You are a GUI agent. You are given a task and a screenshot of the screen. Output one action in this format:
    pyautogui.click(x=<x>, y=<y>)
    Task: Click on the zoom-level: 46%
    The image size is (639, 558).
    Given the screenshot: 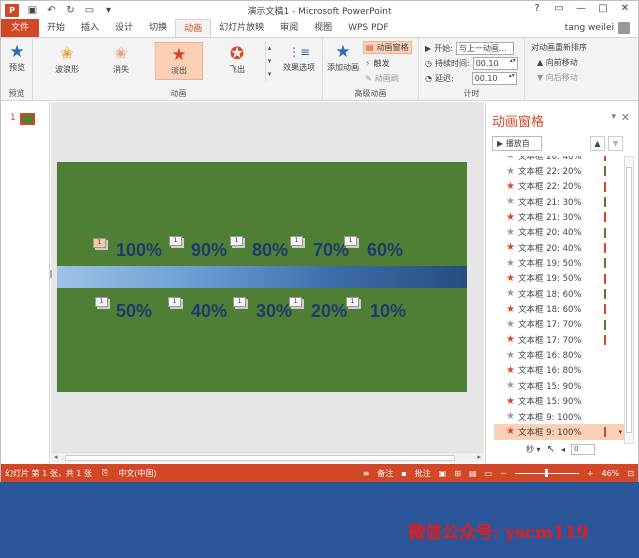 What is the action you would take?
    pyautogui.click(x=611, y=473)
    